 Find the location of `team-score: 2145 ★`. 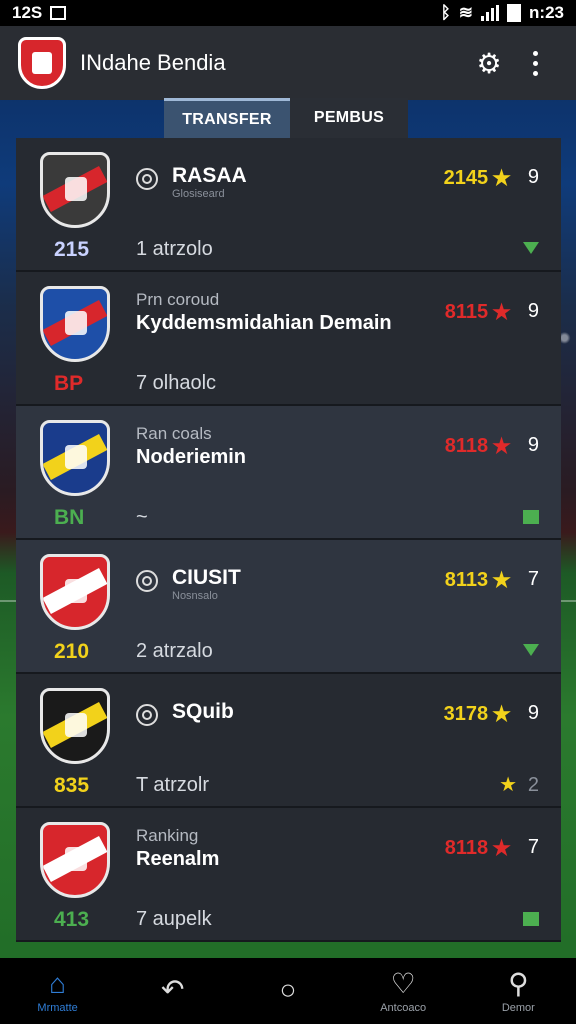

team-score: 2145 ★ is located at coordinates (477, 178).